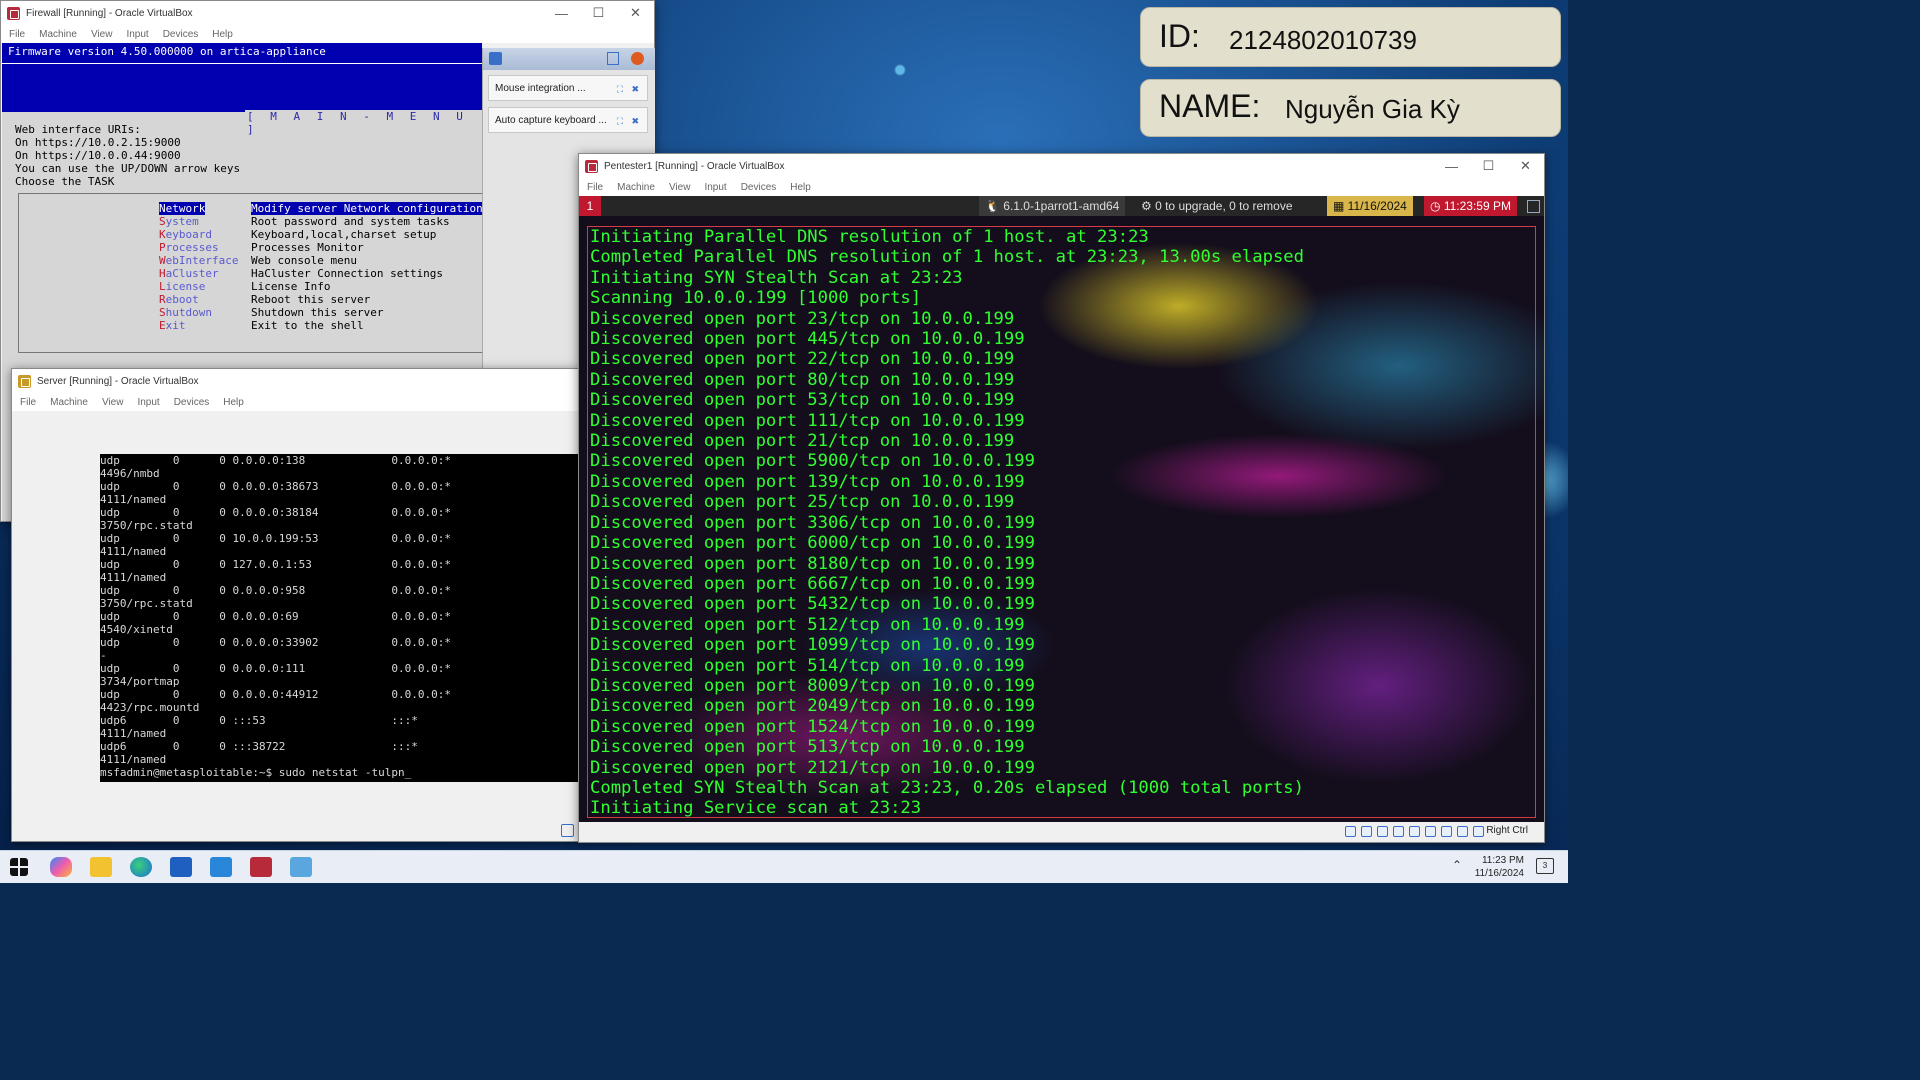  What do you see at coordinates (590, 206) in the screenshot?
I see `workspace-indicator: 1` at bounding box center [590, 206].